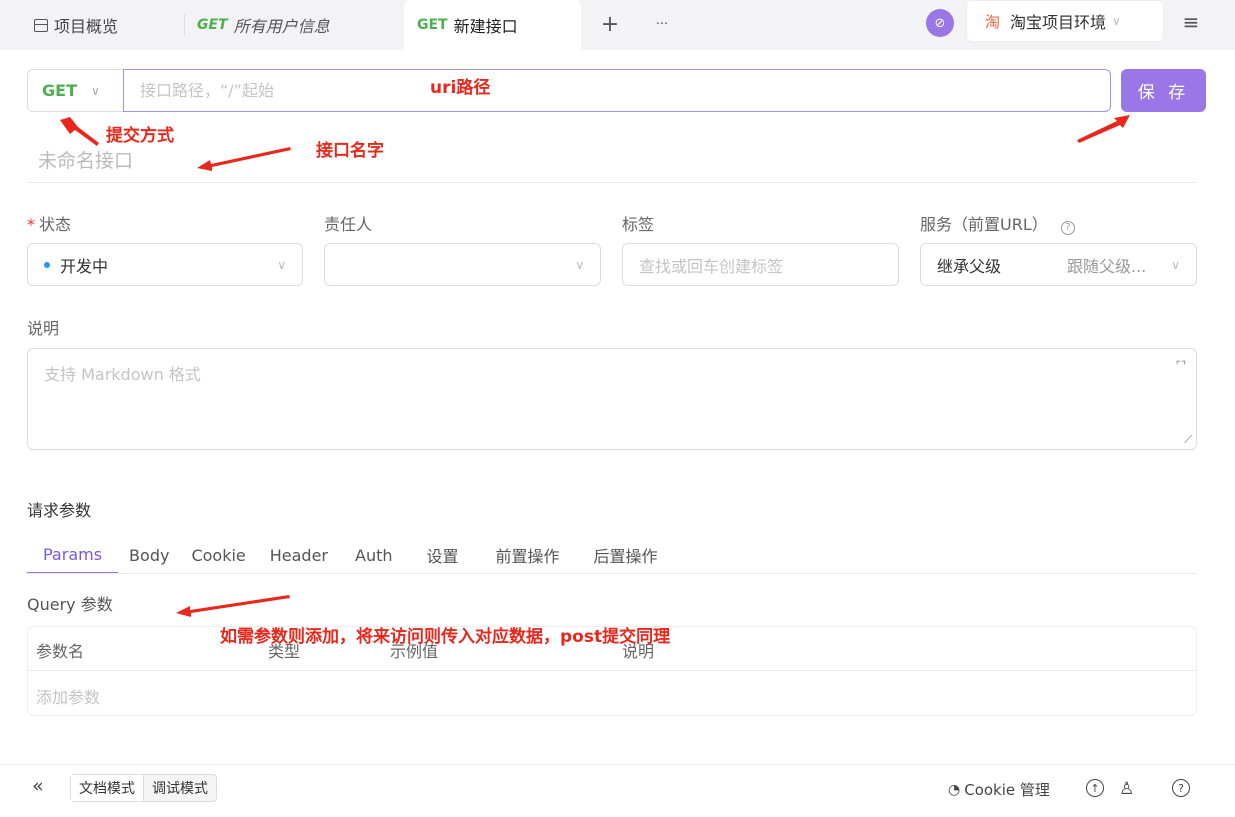  Describe the element at coordinates (244, 159) in the screenshot. I see `arrow-to-name` at that location.